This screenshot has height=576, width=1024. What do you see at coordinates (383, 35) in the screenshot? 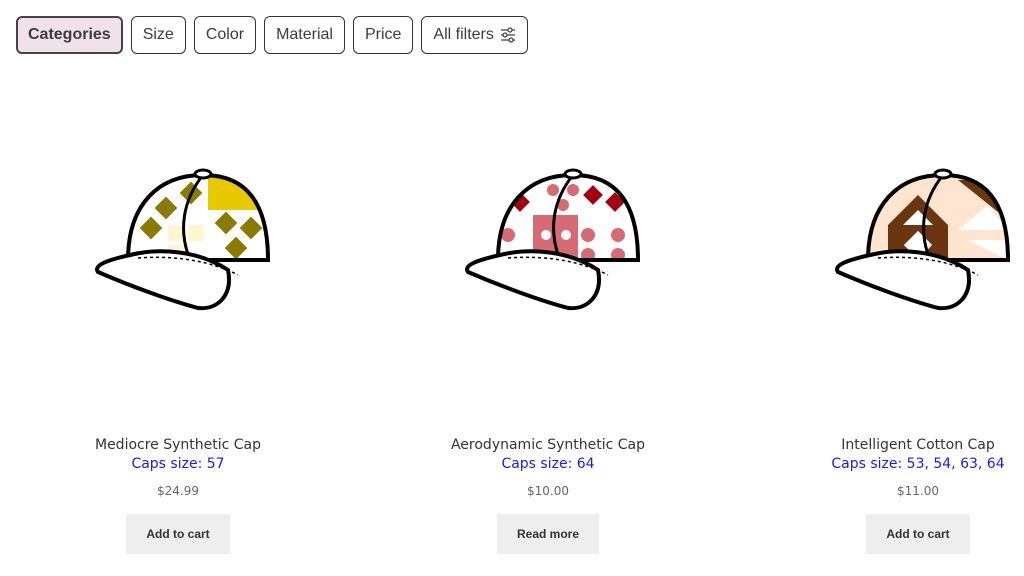
I see `filter-price: Price` at bounding box center [383, 35].